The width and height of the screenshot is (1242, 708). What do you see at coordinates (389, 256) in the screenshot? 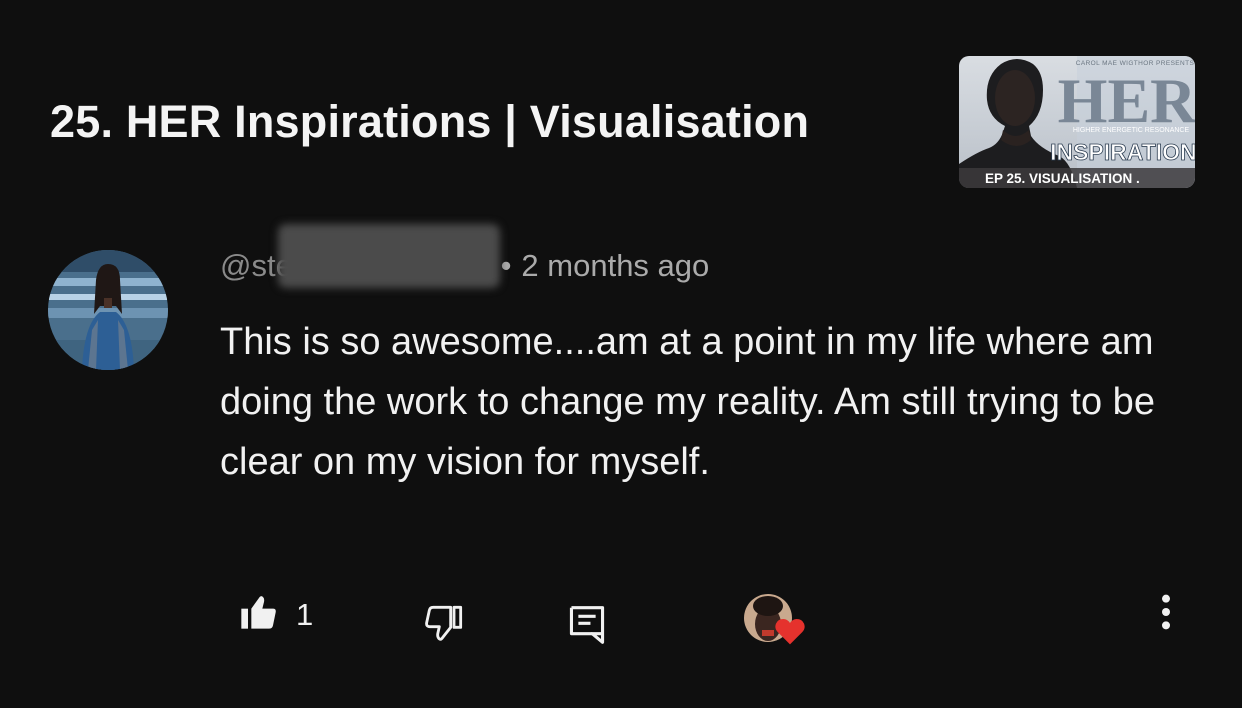
I see `handle-redaction-blur` at bounding box center [389, 256].